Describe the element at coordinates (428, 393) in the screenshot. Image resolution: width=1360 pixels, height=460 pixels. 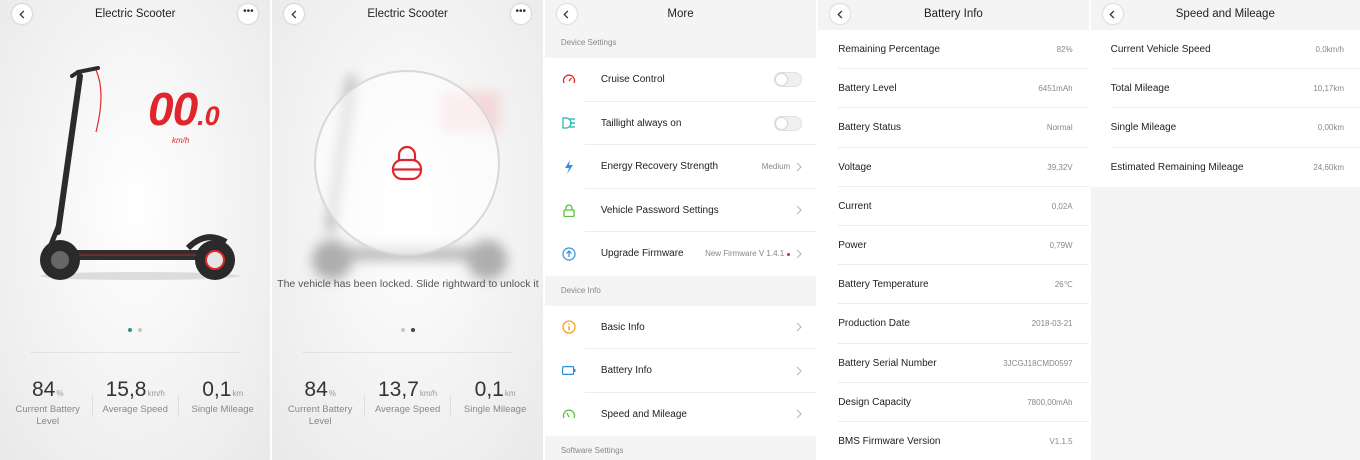
I see `stat-unit: km/h` at that location.